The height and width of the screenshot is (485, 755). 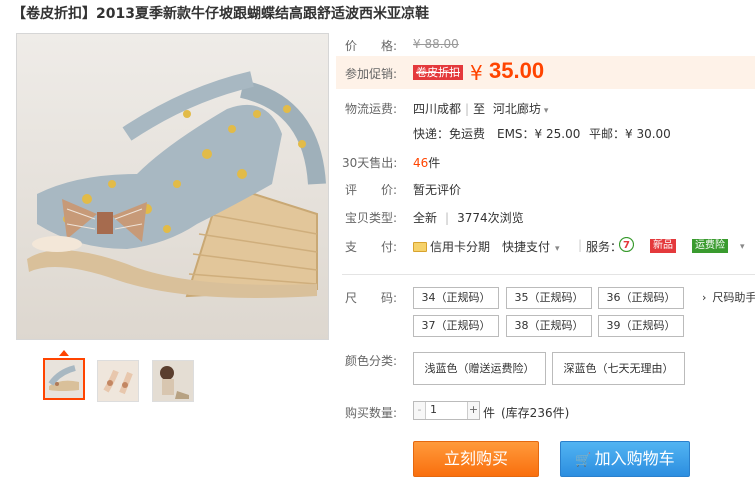 What do you see at coordinates (641, 326) in the screenshot?
I see `size-option-39: 39（正规码）` at bounding box center [641, 326].